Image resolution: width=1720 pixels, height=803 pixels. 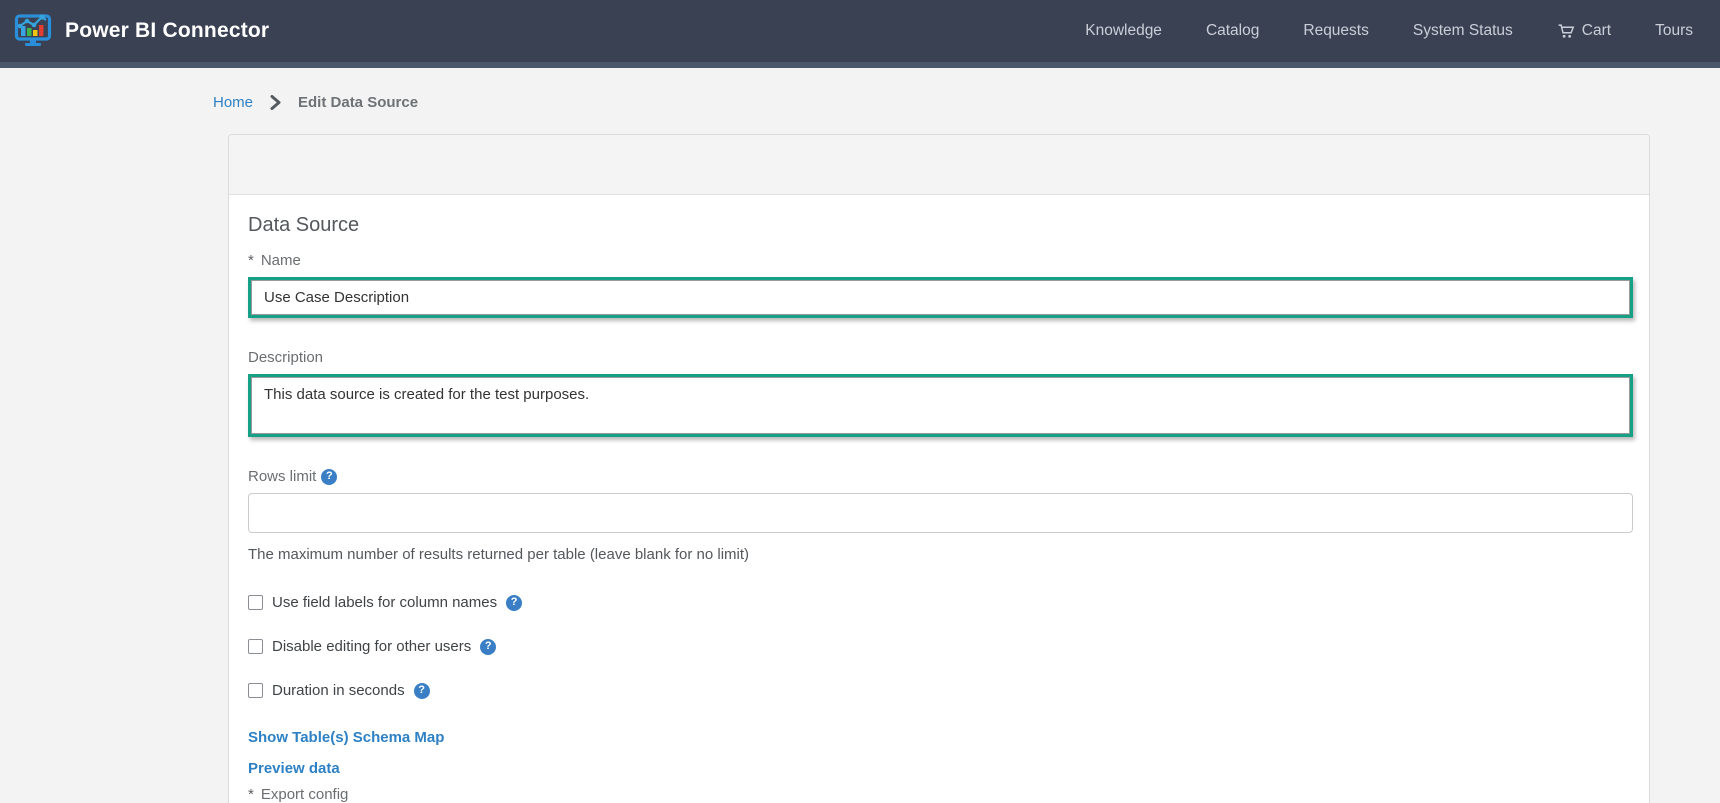 I want to click on rows-limit-input, so click(x=940, y=513).